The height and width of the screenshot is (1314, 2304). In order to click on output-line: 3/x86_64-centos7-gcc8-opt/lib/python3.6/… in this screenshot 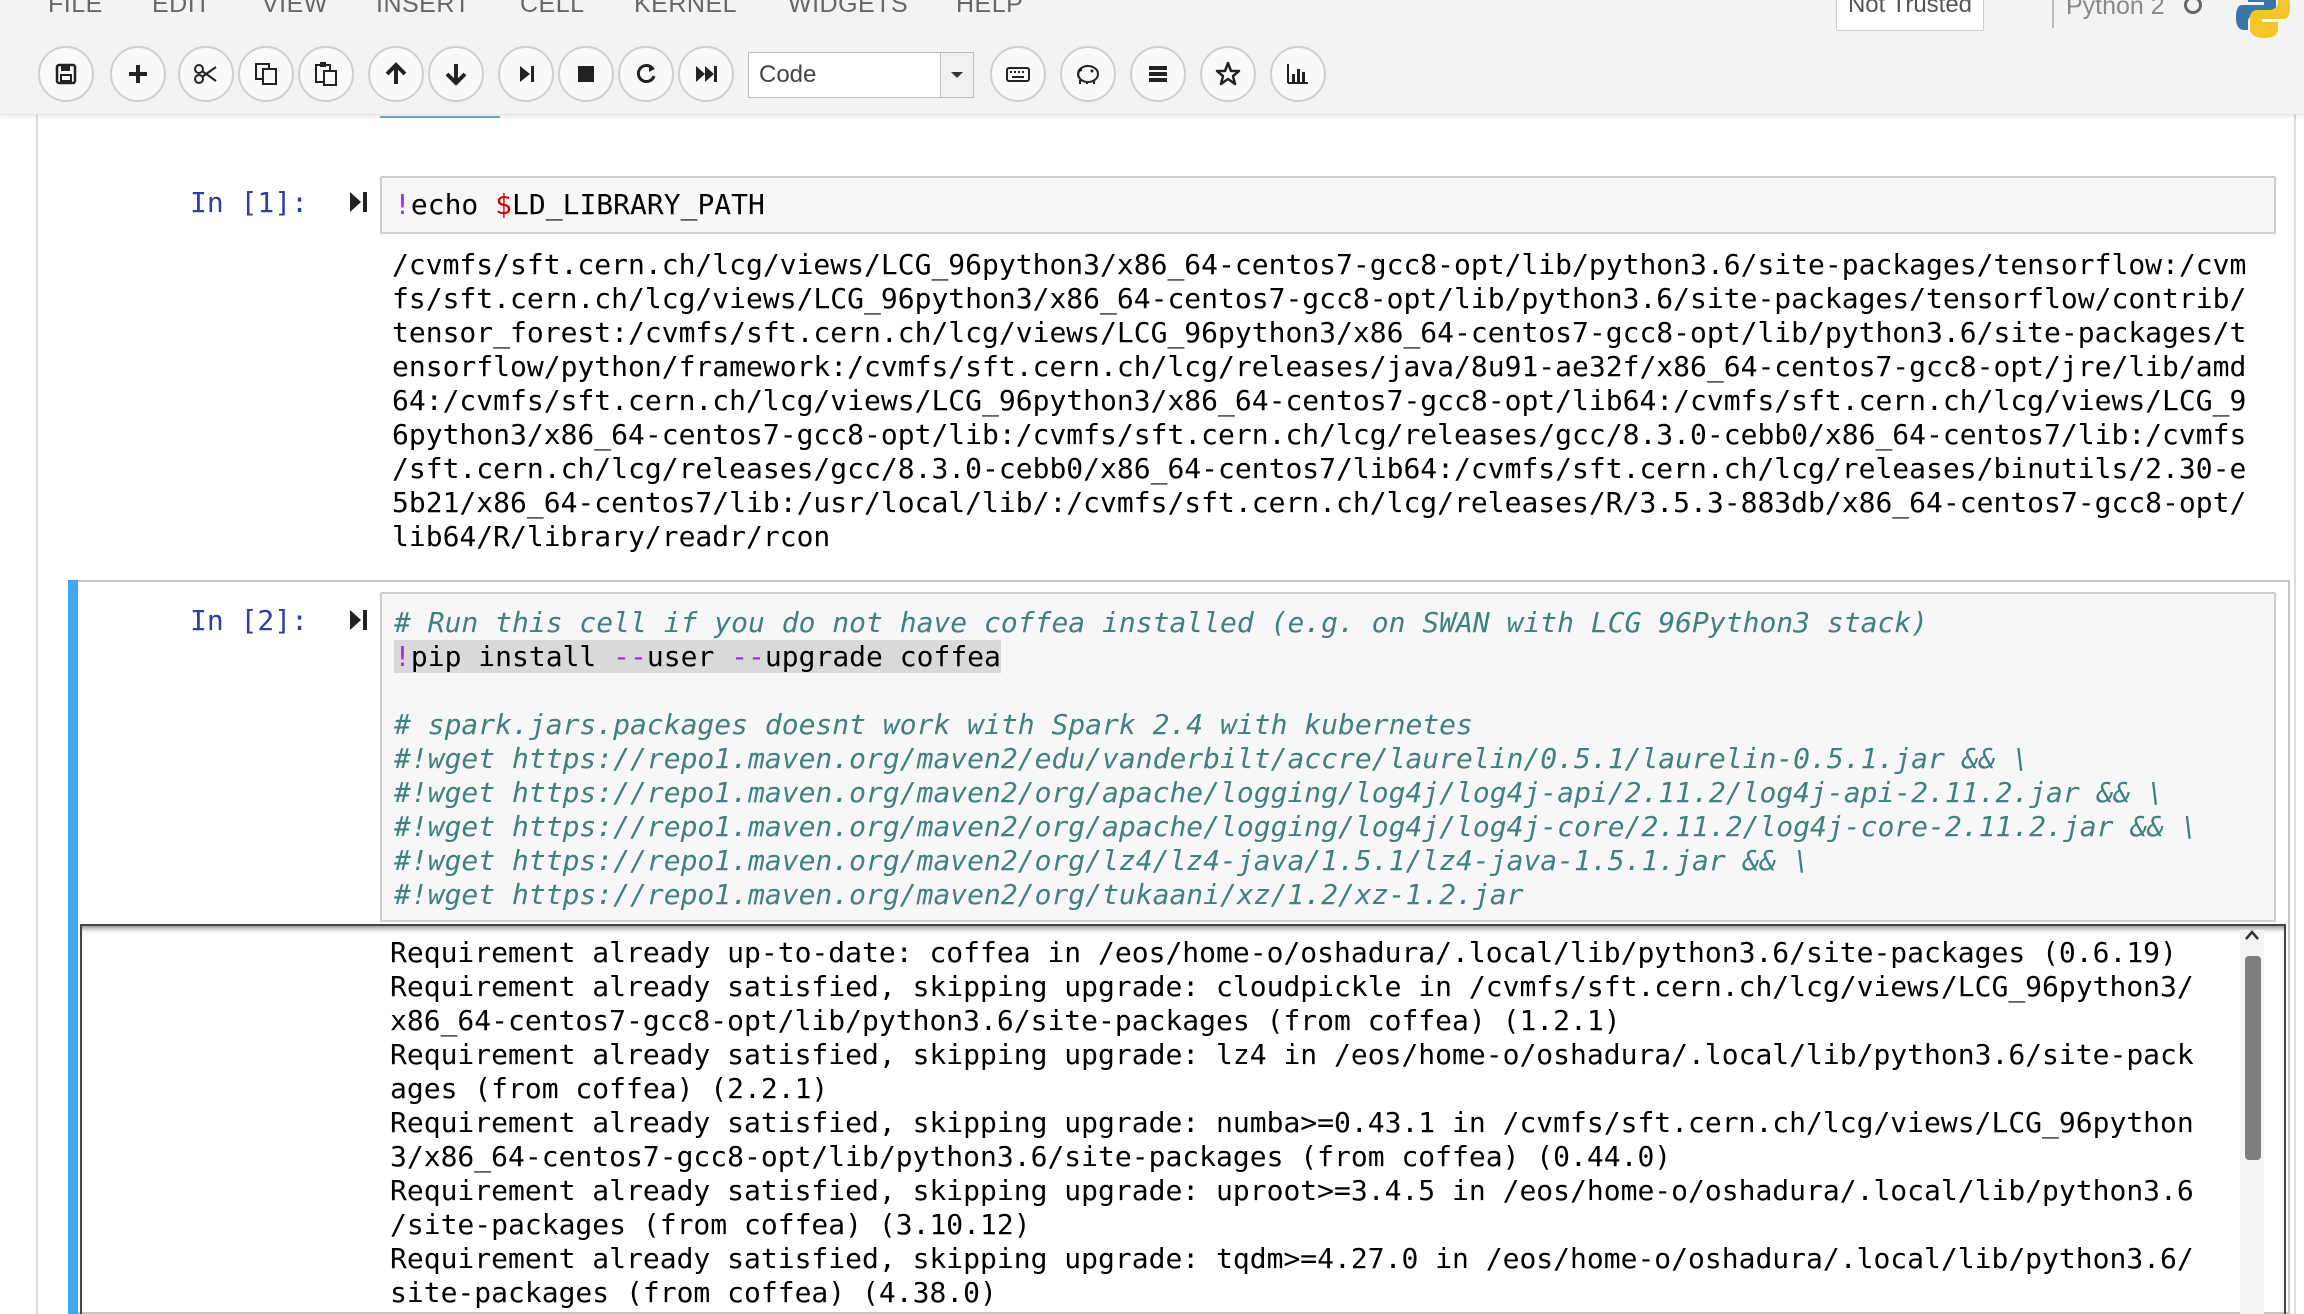, I will do `click(1031, 1156)`.